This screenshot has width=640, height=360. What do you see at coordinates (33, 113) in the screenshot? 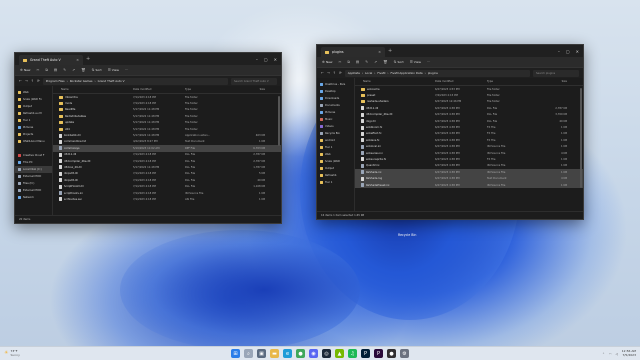
I see `nav-item: Refreshb eu M` at bounding box center [33, 113].